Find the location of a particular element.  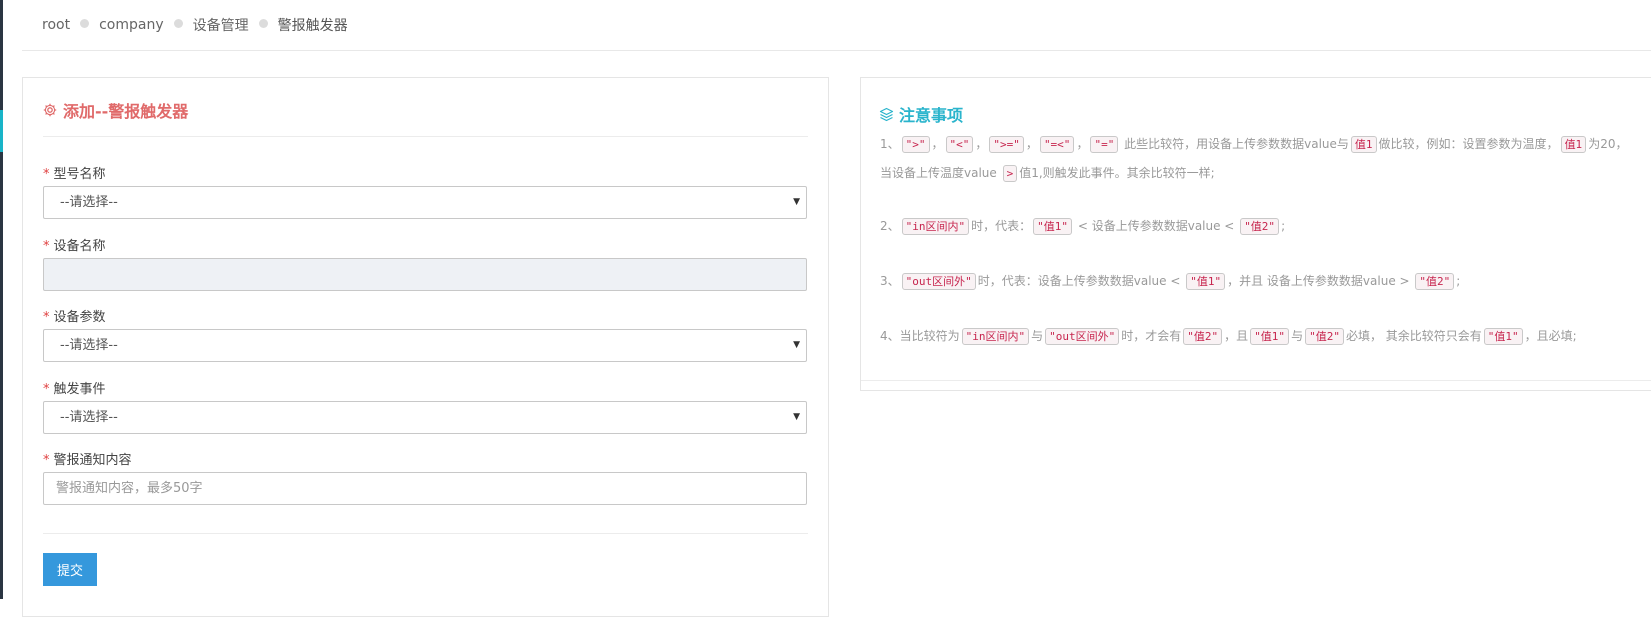

note-text: 时，代表： is located at coordinates (1001, 226).